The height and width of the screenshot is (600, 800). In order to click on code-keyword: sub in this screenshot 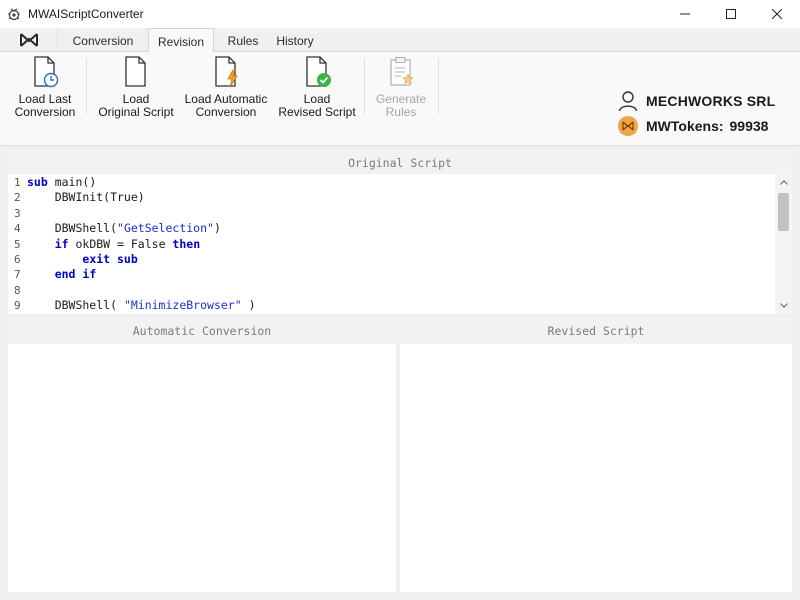, I will do `click(37, 182)`.